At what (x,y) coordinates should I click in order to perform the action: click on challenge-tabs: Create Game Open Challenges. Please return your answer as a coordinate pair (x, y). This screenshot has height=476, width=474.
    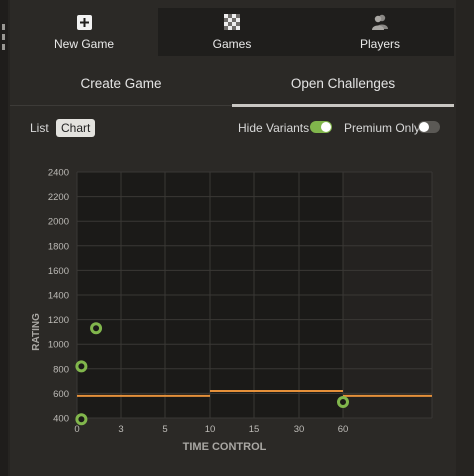
    Looking at the image, I should click on (232, 83).